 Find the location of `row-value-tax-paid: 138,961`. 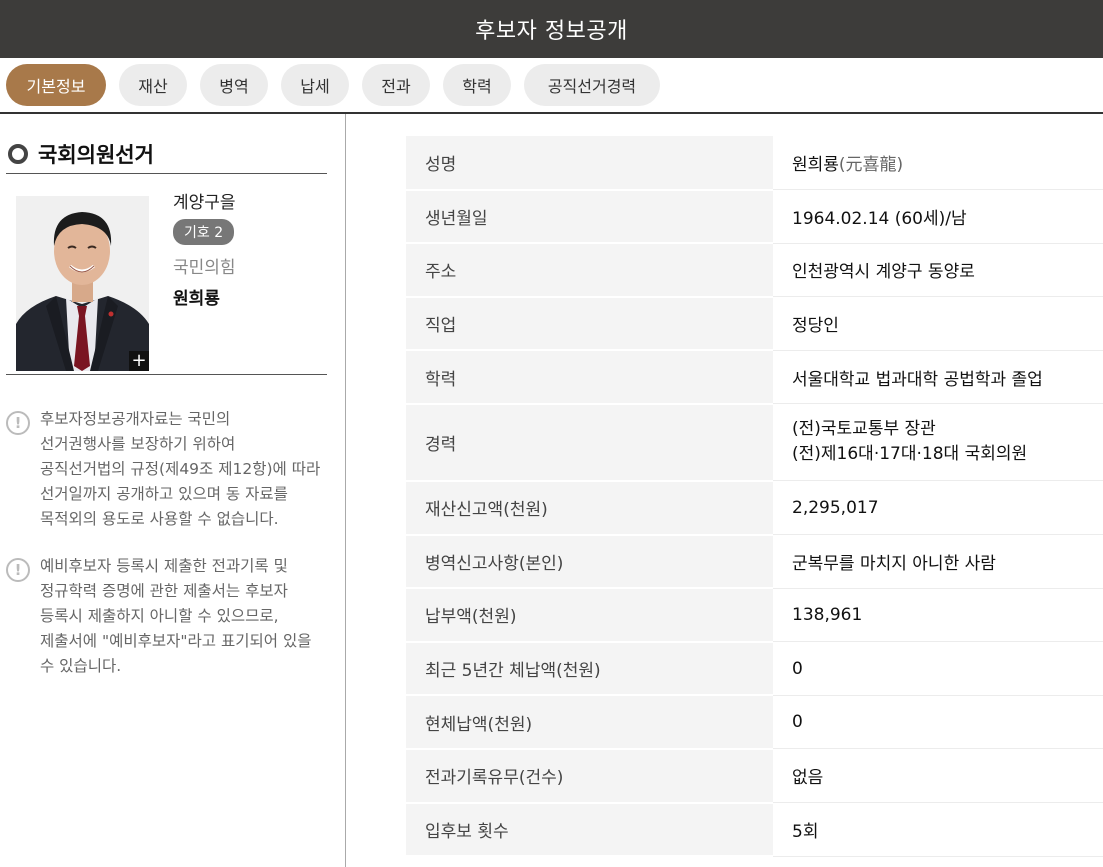

row-value-tax-paid: 138,961 is located at coordinates (938, 615).